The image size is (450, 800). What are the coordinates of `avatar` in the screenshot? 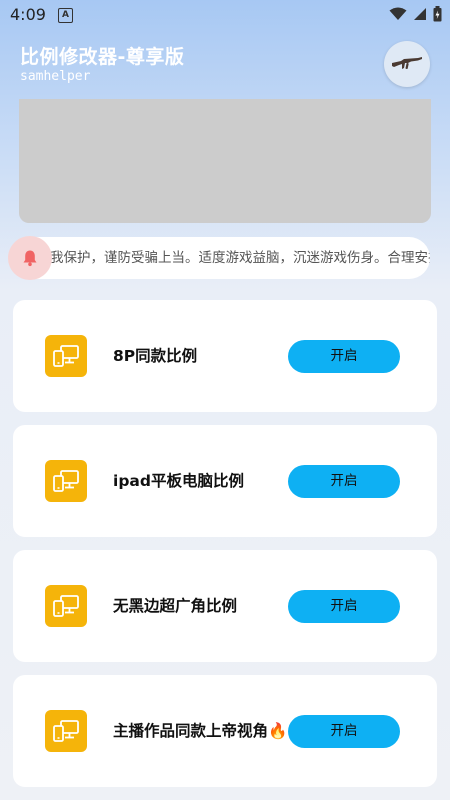 It's located at (407, 64).